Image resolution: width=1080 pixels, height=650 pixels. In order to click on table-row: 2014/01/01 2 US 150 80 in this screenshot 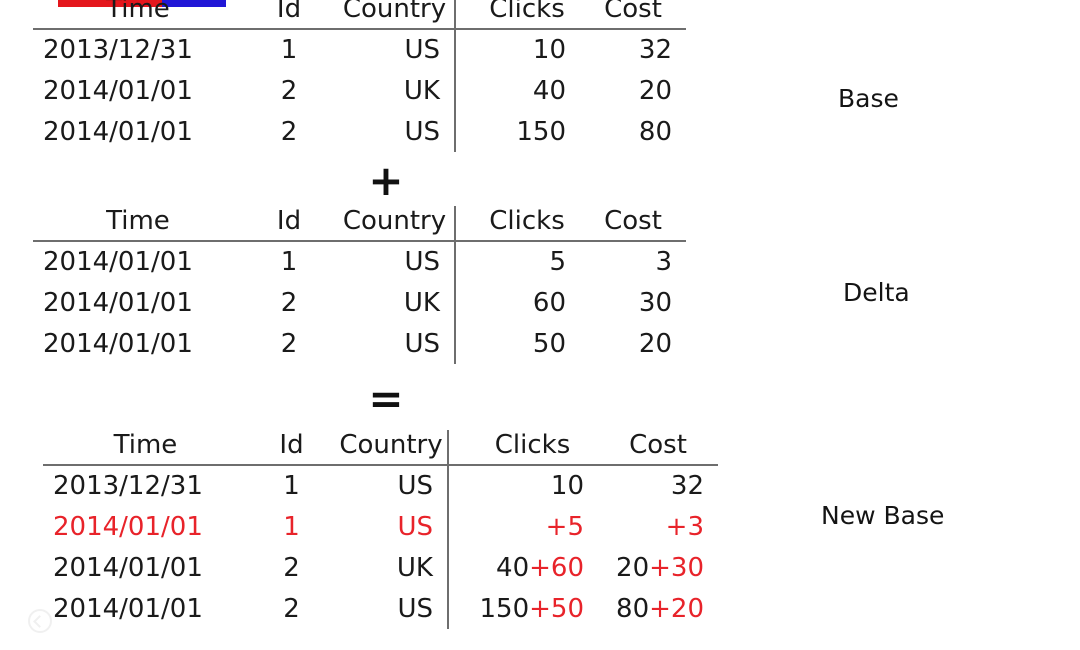, I will do `click(359, 131)`.